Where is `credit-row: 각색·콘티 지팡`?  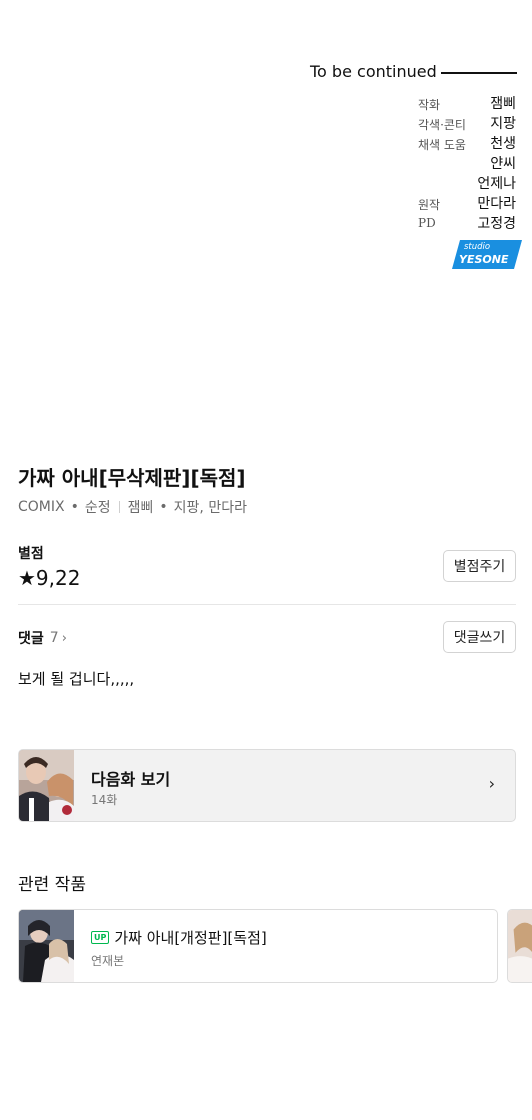 credit-row: 각색·콘티 지팡 is located at coordinates (467, 123).